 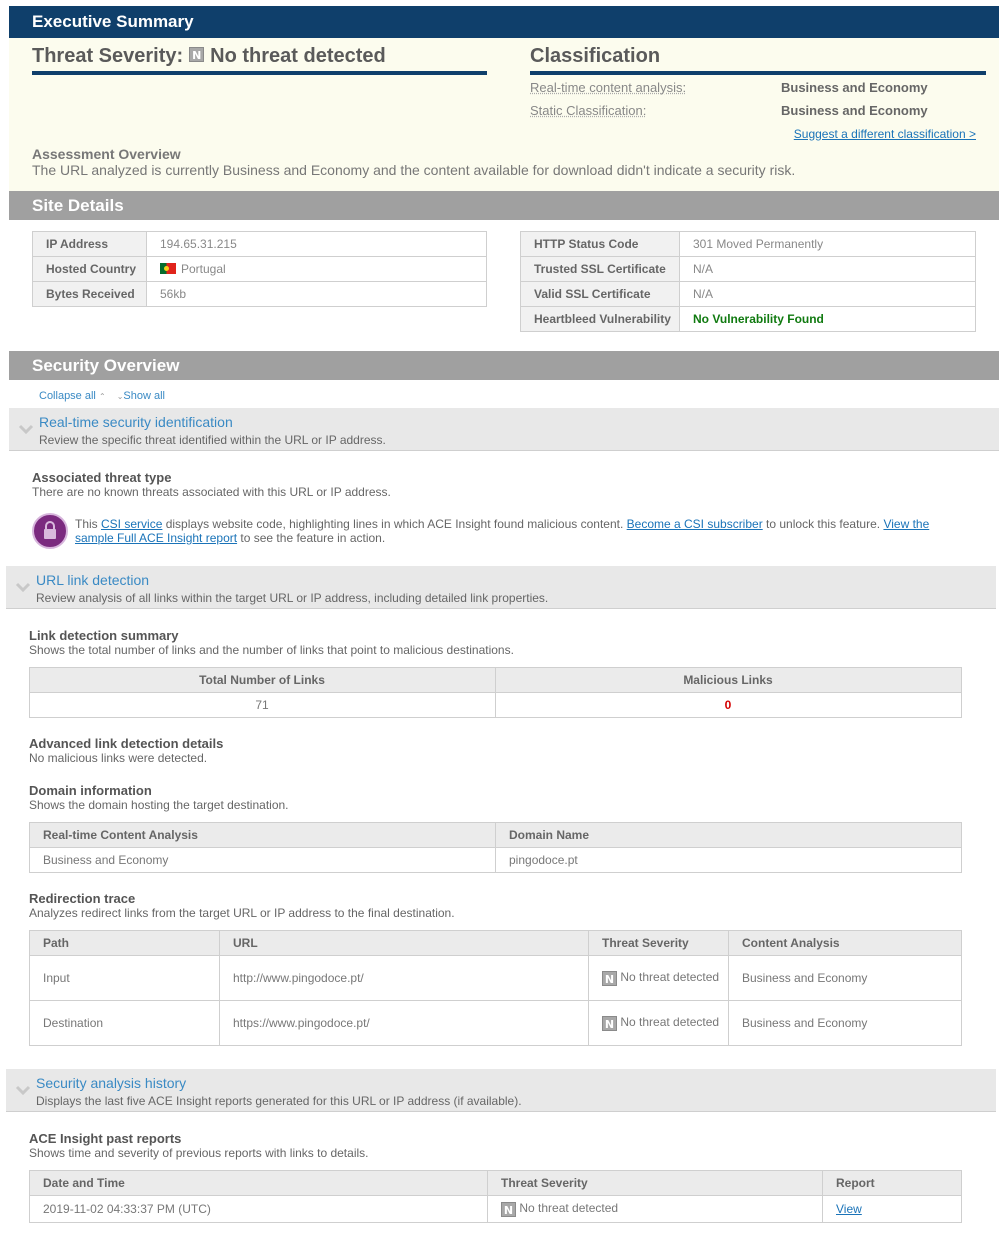 What do you see at coordinates (885, 134) in the screenshot?
I see `suggest-classification-link: Suggest a different classification >` at bounding box center [885, 134].